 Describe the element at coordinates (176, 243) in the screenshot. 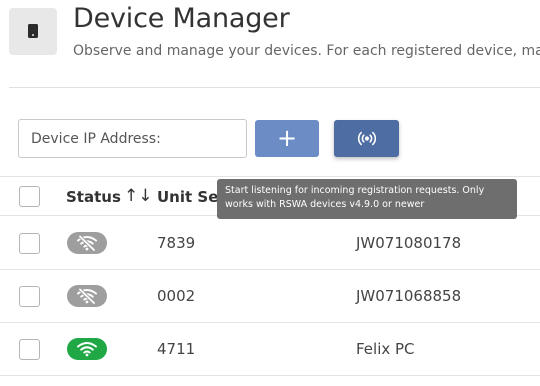

I see `unit-serial: 7839` at that location.